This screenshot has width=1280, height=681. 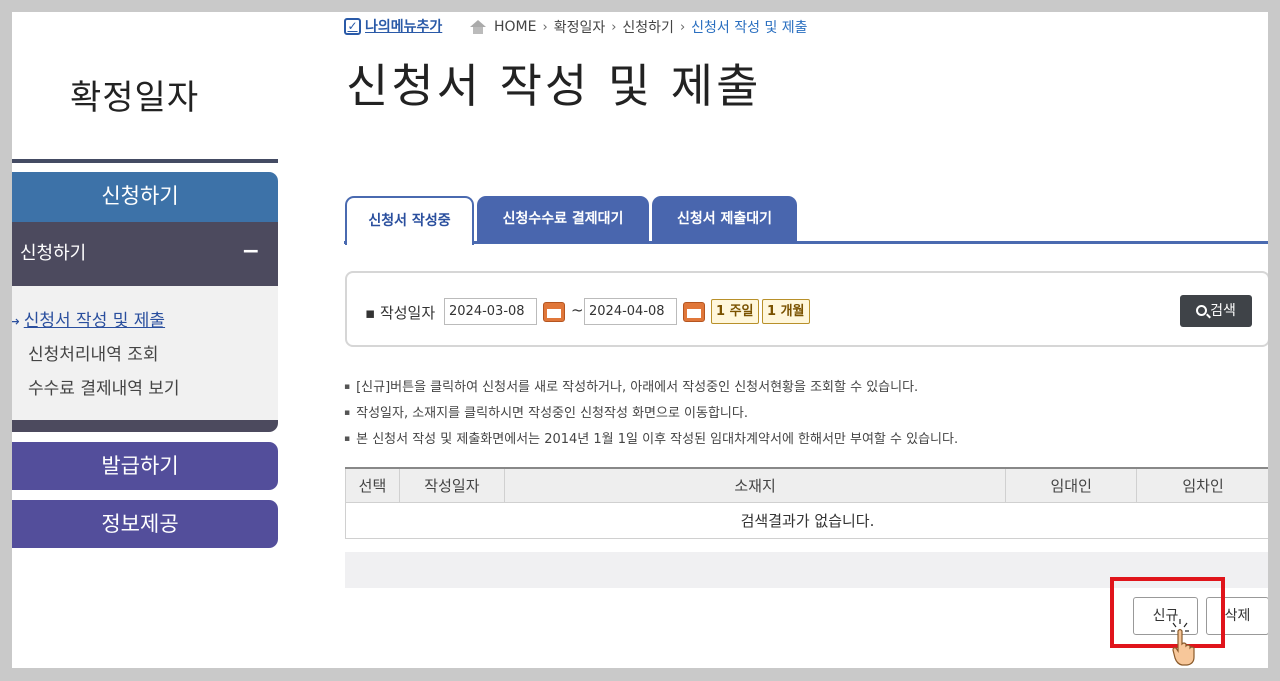 What do you see at coordinates (648, 27) in the screenshot?
I see `breadcrumb-item: 신청하기` at bounding box center [648, 27].